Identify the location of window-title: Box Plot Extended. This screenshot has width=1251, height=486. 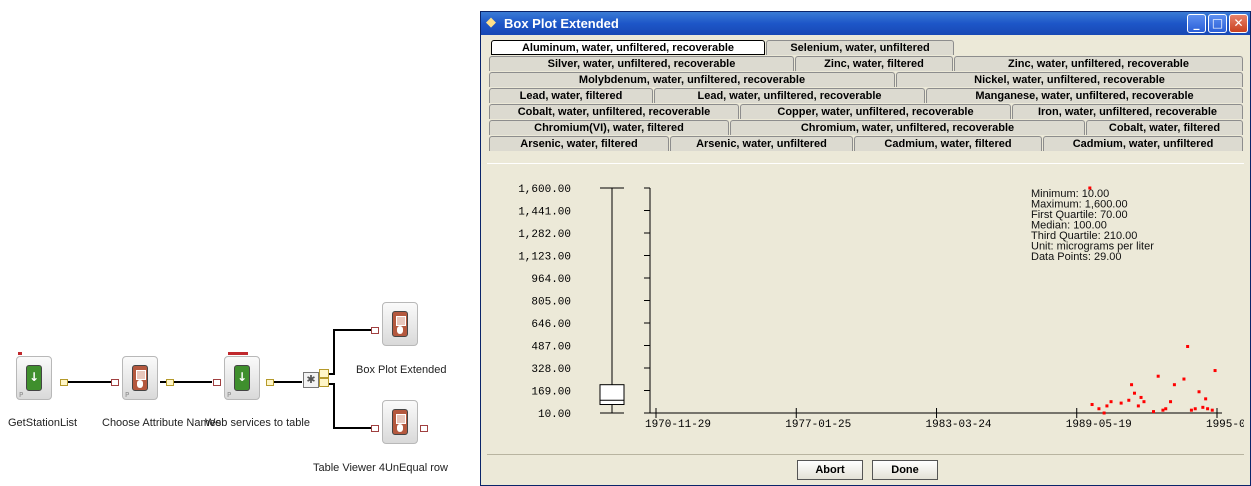
(561, 23).